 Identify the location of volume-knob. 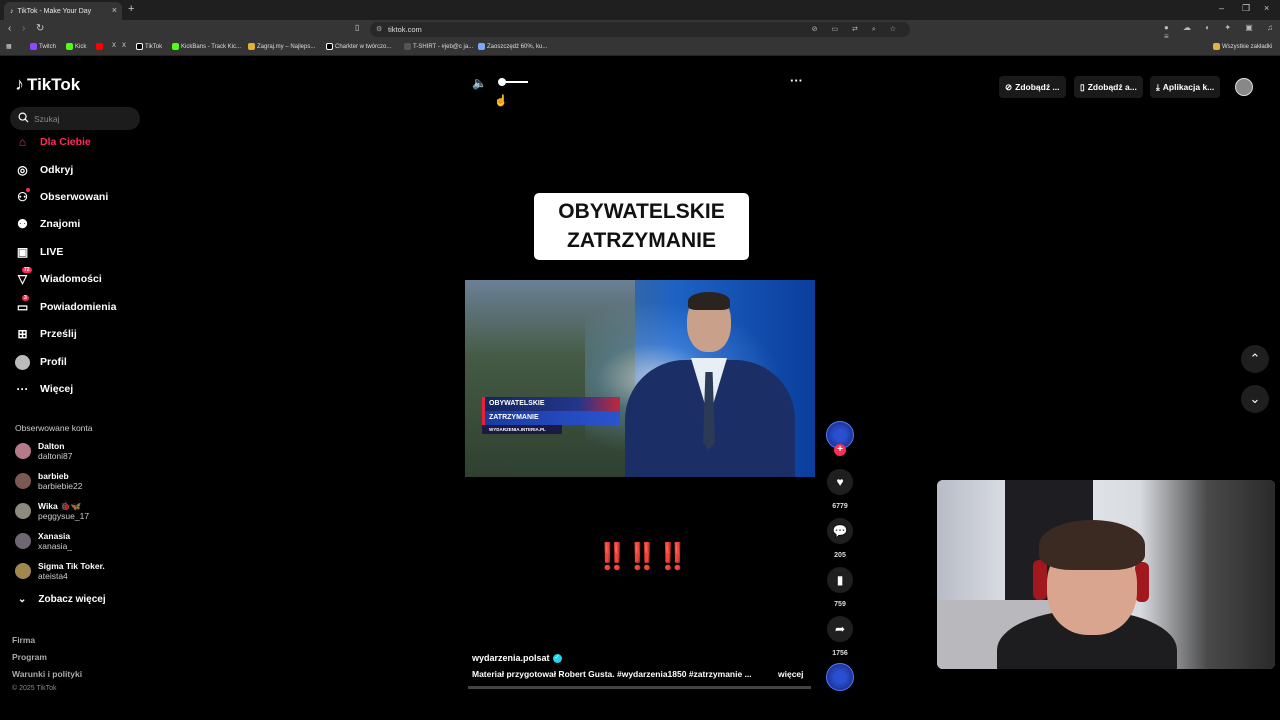
(502, 82).